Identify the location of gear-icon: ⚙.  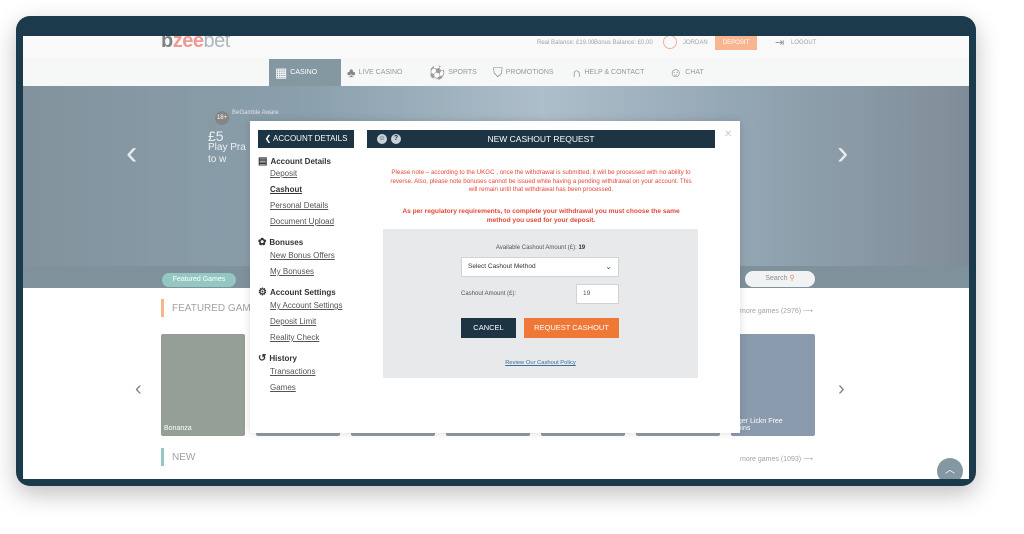
(262, 292).